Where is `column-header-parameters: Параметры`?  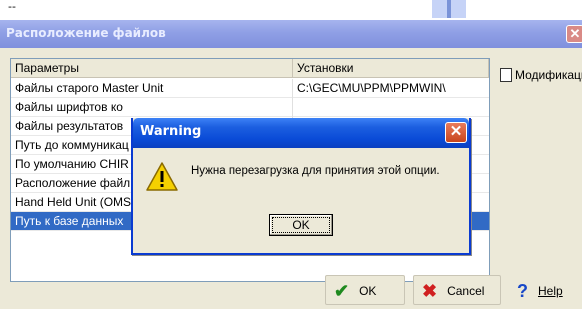
column-header-parameters: Параметры is located at coordinates (152, 68).